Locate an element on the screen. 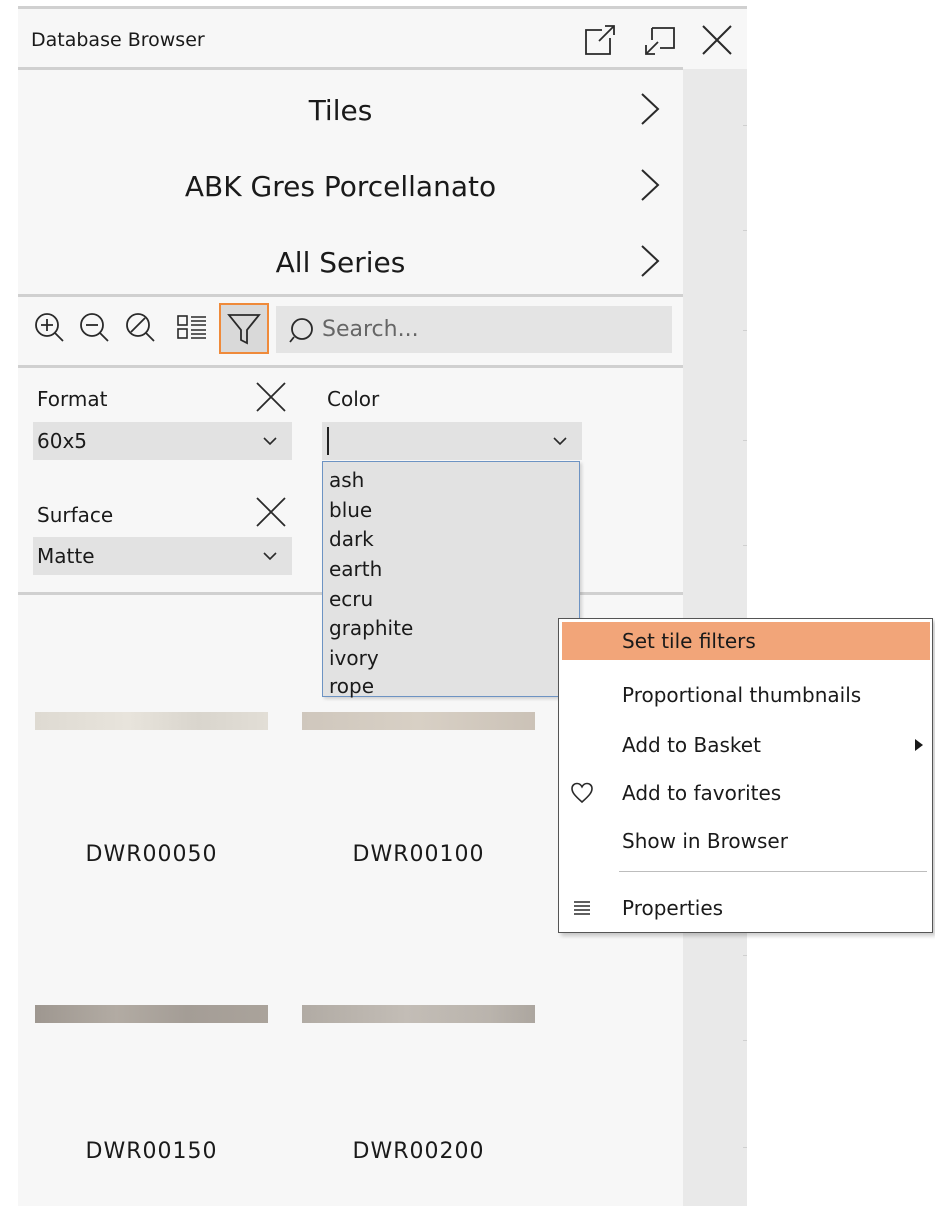 The height and width of the screenshot is (1206, 935). filter-button is located at coordinates (244, 328).